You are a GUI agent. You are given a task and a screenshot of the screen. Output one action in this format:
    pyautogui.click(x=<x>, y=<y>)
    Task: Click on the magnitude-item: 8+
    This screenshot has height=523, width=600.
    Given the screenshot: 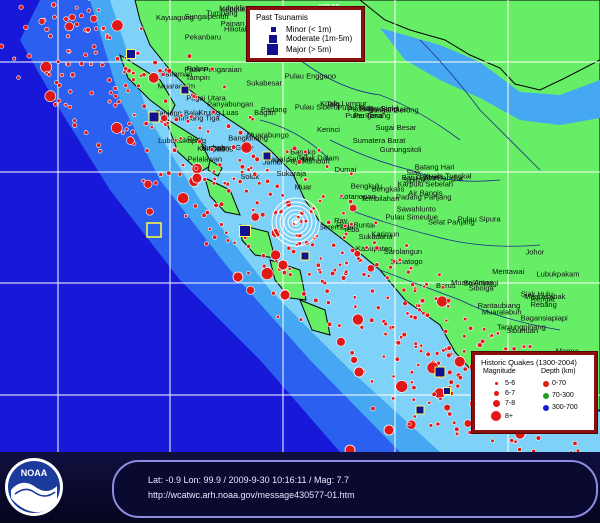 What is the action you would take?
    pyautogui.click(x=502, y=416)
    